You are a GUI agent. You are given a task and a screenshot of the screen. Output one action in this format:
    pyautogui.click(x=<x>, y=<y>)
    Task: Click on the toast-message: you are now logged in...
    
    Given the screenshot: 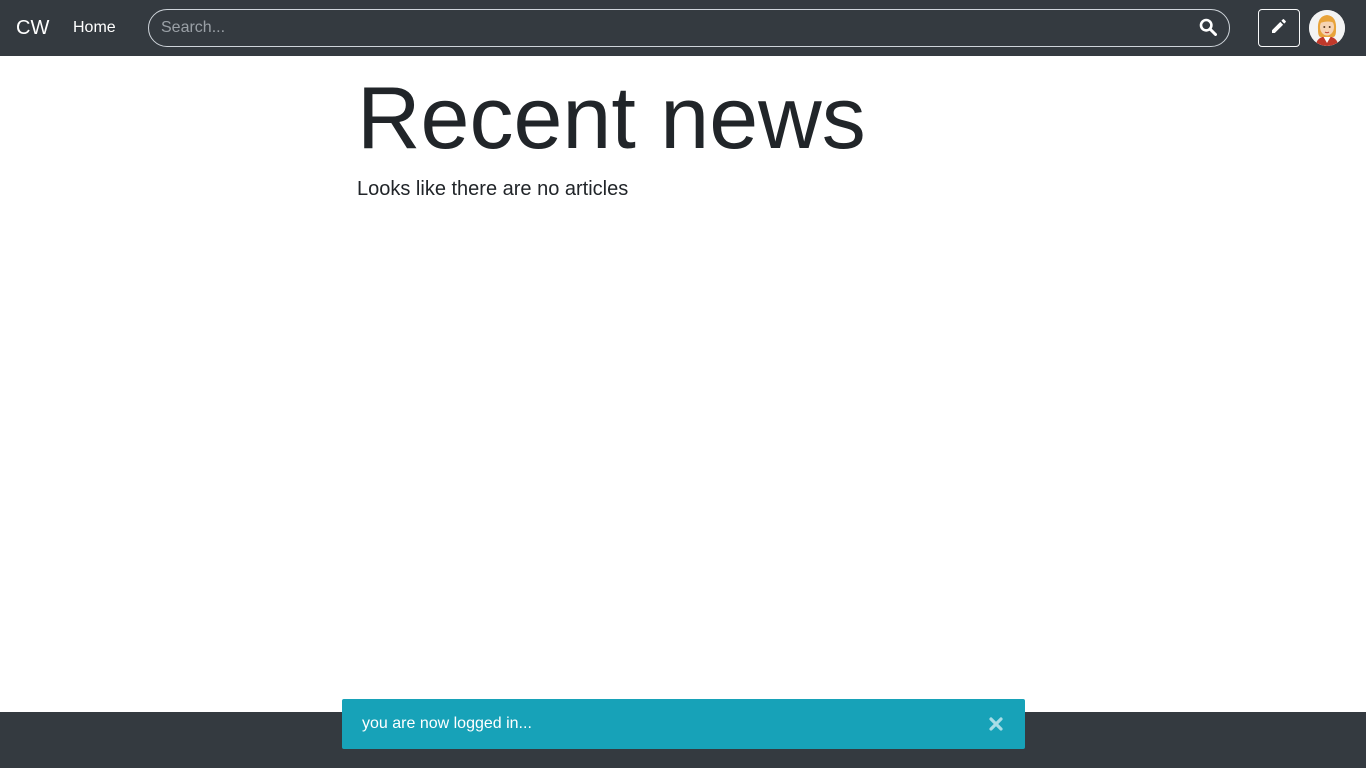 What is the action you would take?
    pyautogui.click(x=447, y=723)
    